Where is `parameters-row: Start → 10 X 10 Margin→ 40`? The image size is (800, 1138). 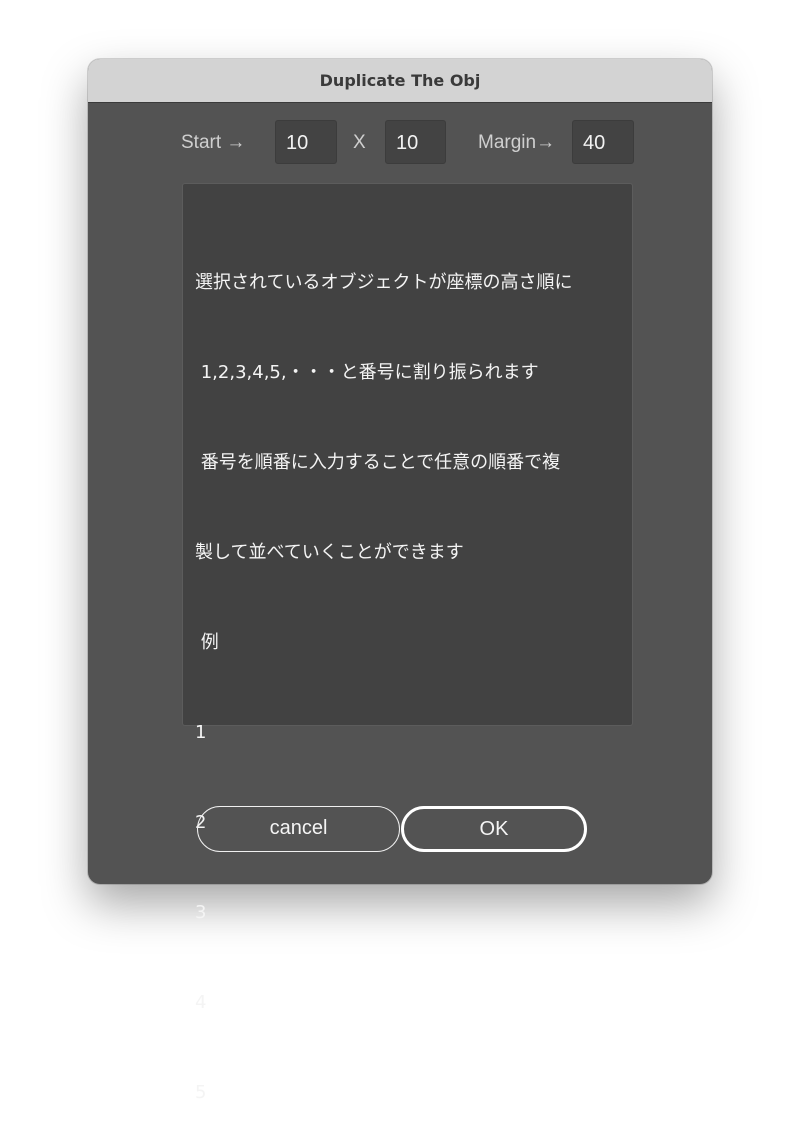 parameters-row: Start → 10 X 10 Margin→ 40 is located at coordinates (400, 143).